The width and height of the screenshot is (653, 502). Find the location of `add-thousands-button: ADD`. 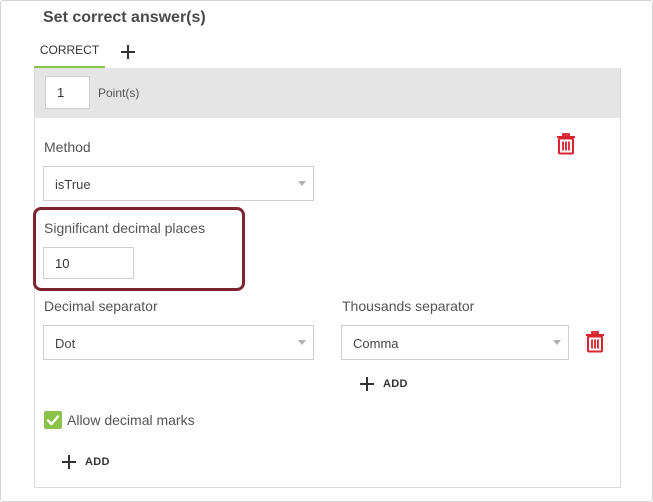

add-thousands-button: ADD is located at coordinates (384, 384).